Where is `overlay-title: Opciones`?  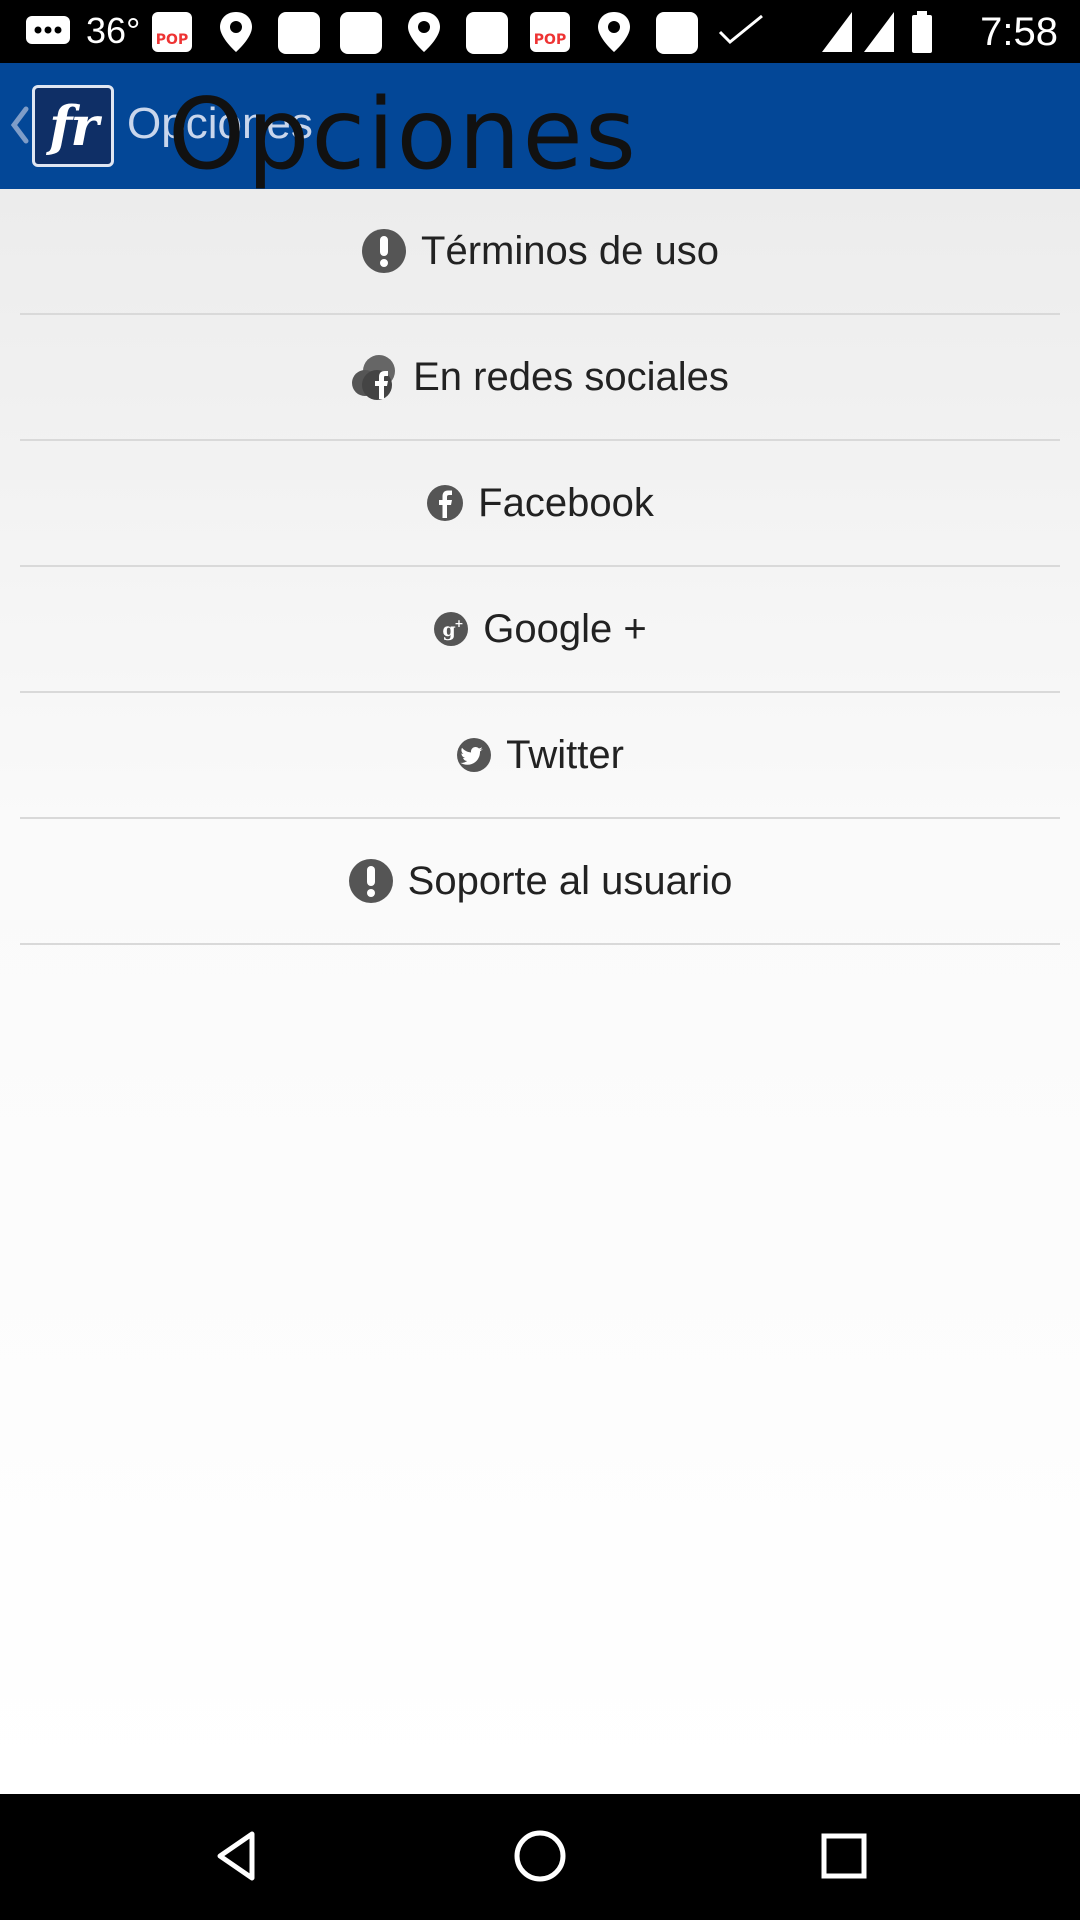
overlay-title: Opciones is located at coordinates (403, 135).